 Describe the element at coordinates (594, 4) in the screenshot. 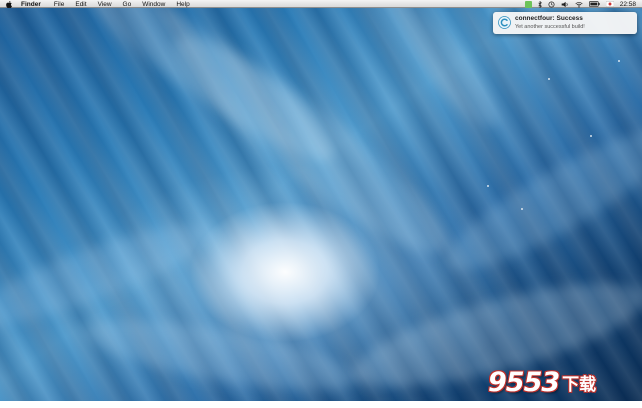

I see `battery-icon` at that location.